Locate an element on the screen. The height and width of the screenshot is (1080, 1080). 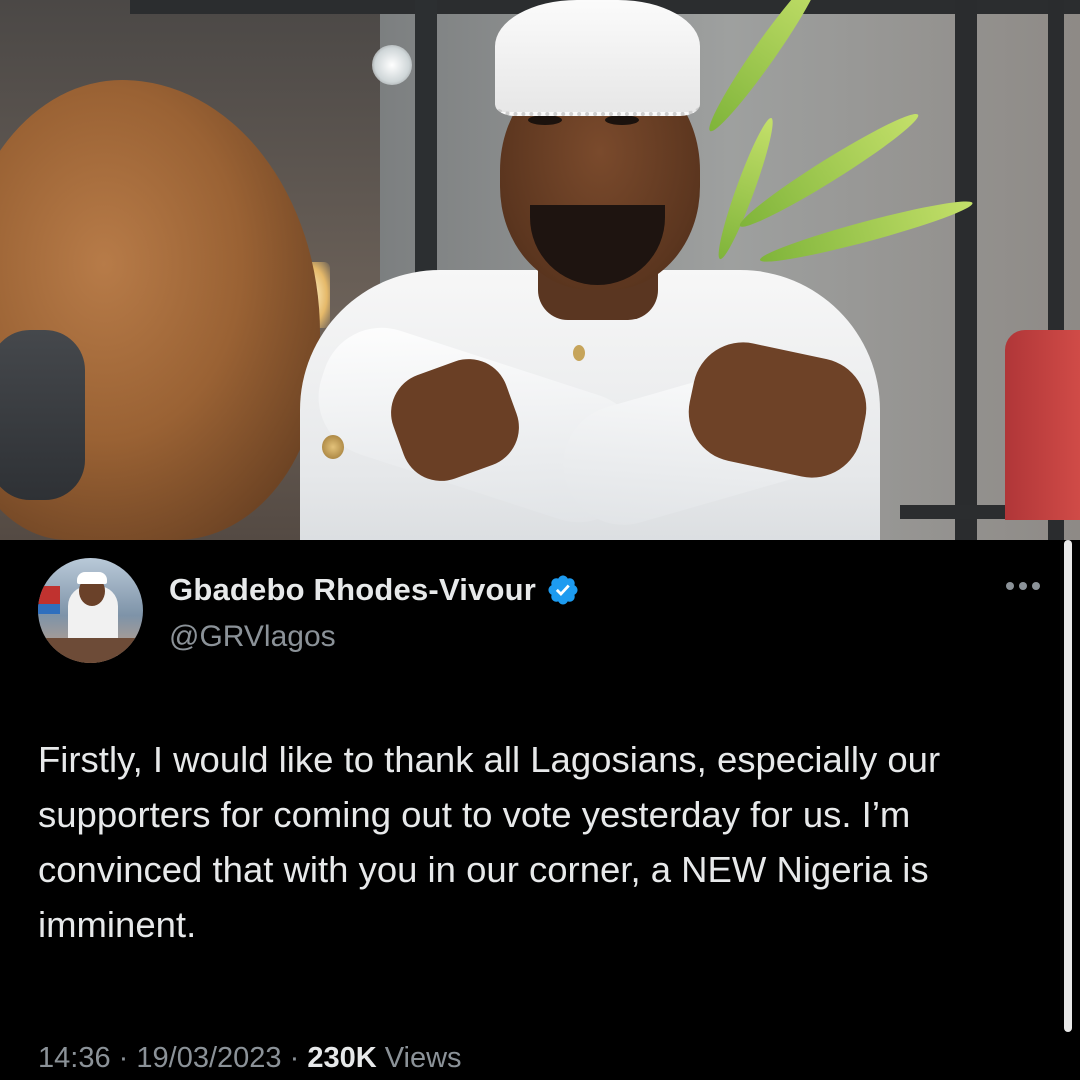
author-display-name: Gbadebo Rhodes-Vivour is located at coordinates (352, 590).